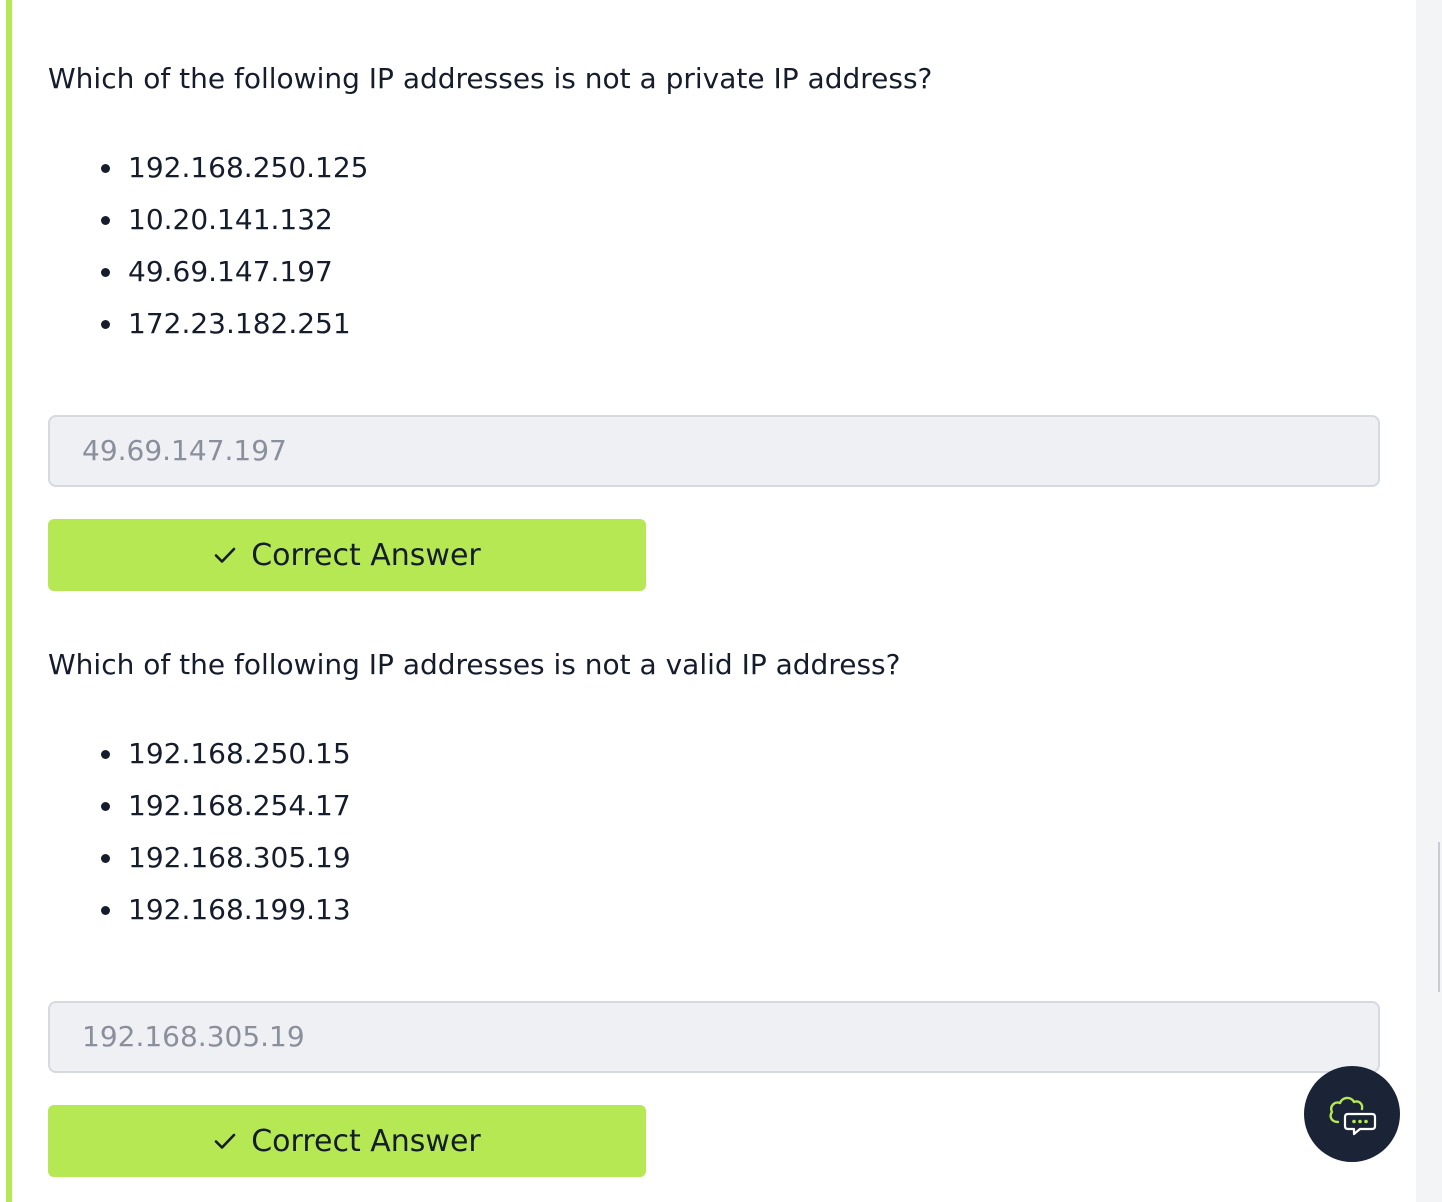 The height and width of the screenshot is (1202, 1442). Describe the element at coordinates (714, 754) in the screenshot. I see `option-item: 192.168.250.15` at that location.